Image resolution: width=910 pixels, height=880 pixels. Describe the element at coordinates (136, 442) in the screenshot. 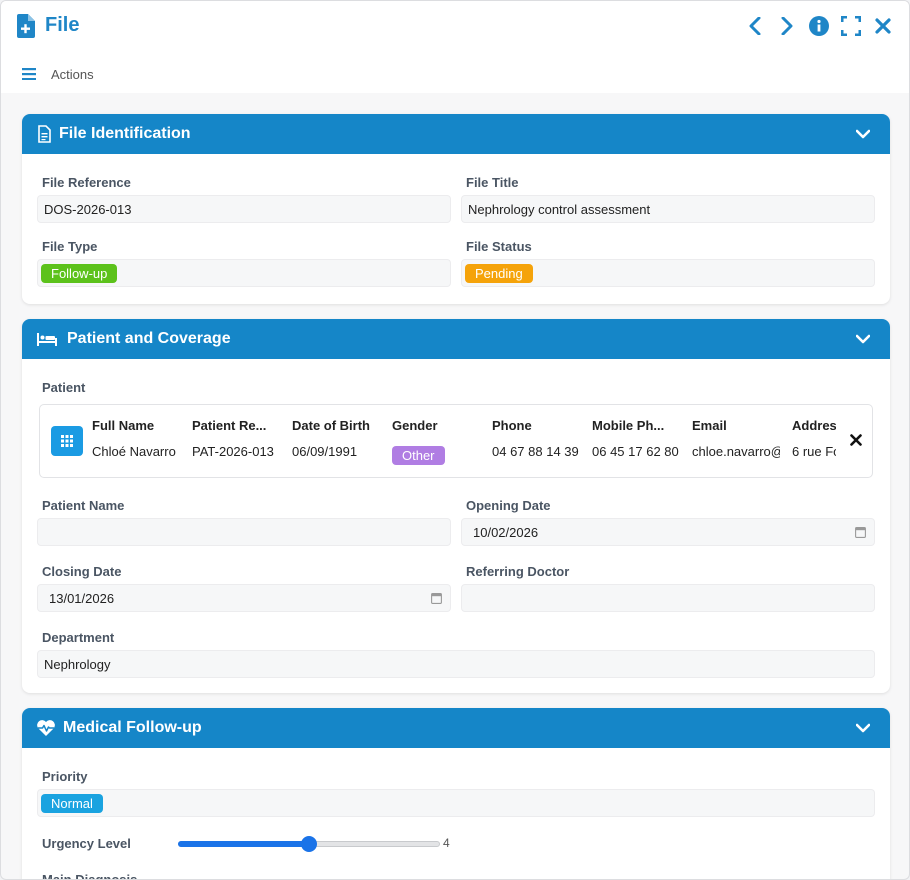

I see `patient-col-full-name: Full Name Chloé Navarro` at that location.